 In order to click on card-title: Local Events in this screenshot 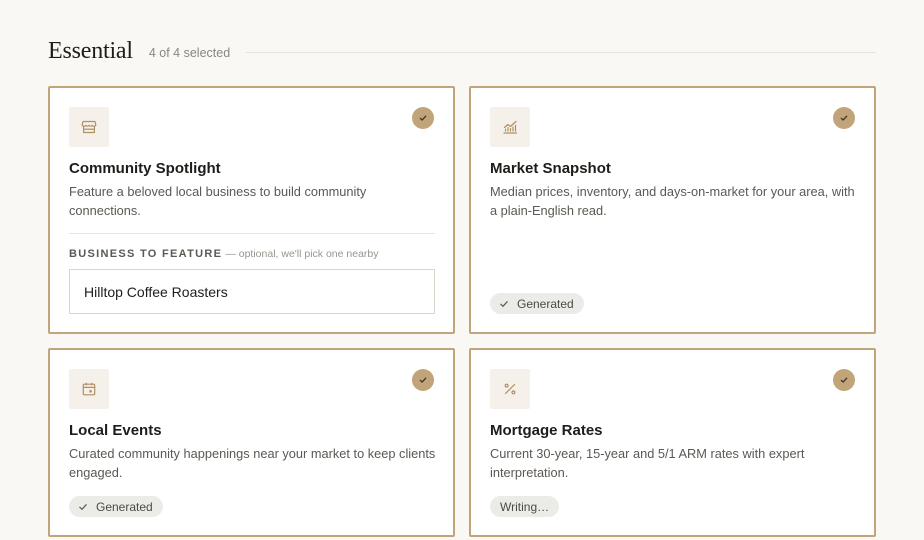, I will do `click(115, 430)`.